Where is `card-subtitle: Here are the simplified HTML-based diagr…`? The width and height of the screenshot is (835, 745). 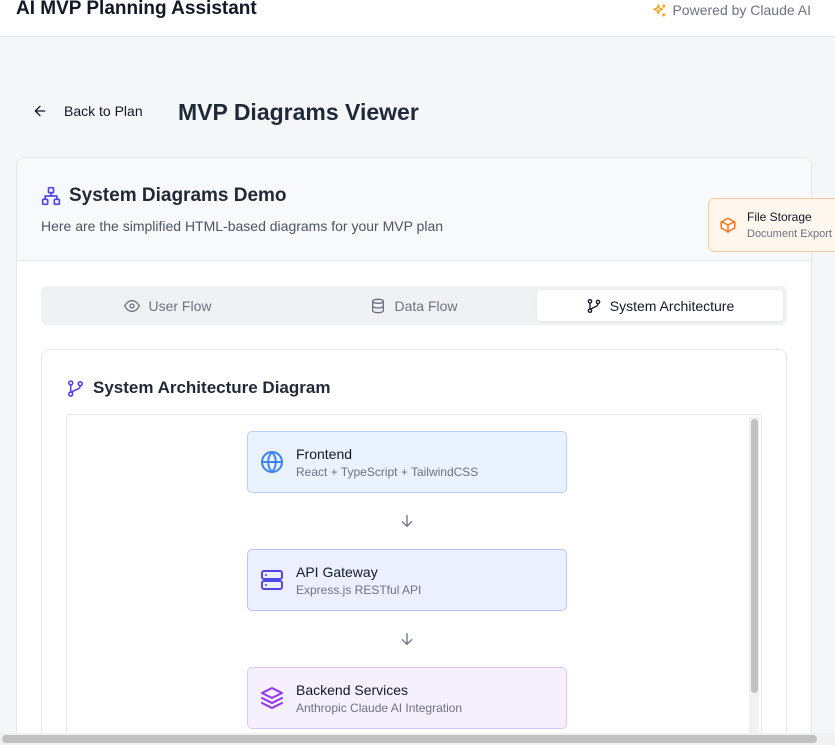
card-subtitle: Here are the simplified HTML-based diagr… is located at coordinates (242, 226).